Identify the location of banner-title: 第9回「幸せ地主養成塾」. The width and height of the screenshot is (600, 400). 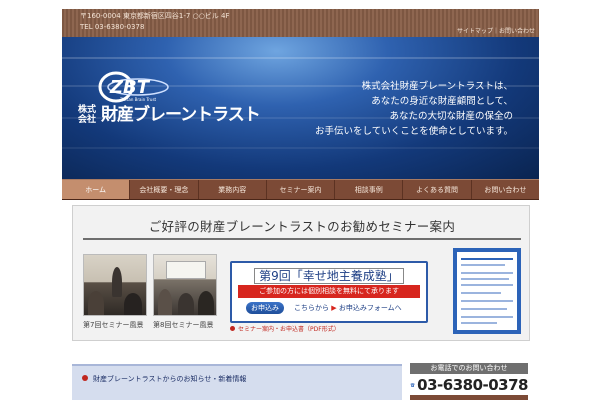
(329, 275).